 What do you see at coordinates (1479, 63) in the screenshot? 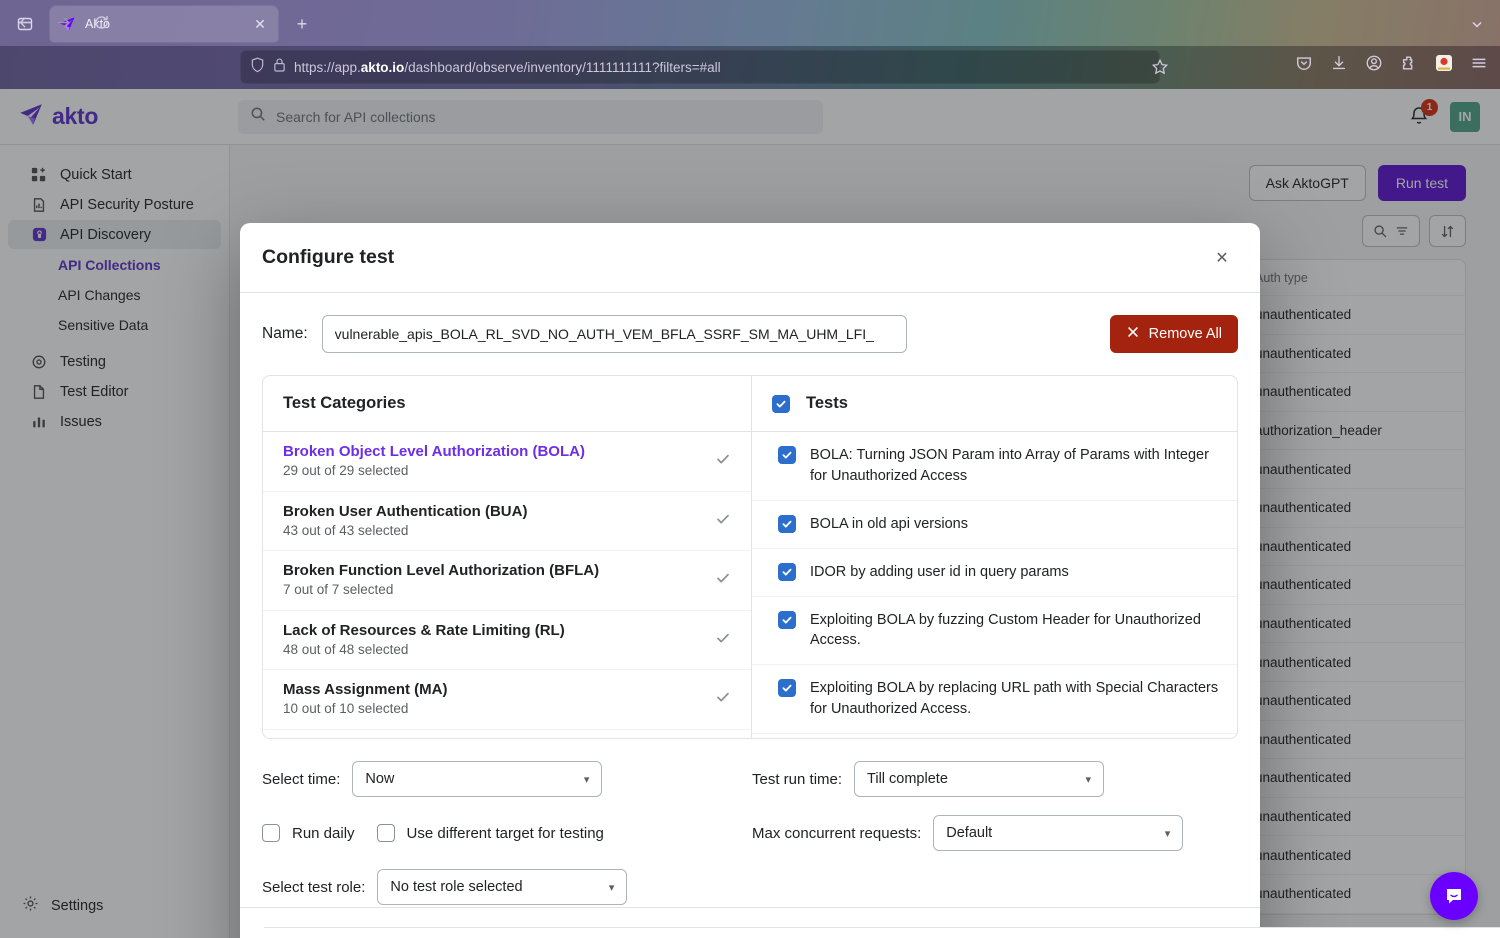
I see `hamburger-menu-icon` at bounding box center [1479, 63].